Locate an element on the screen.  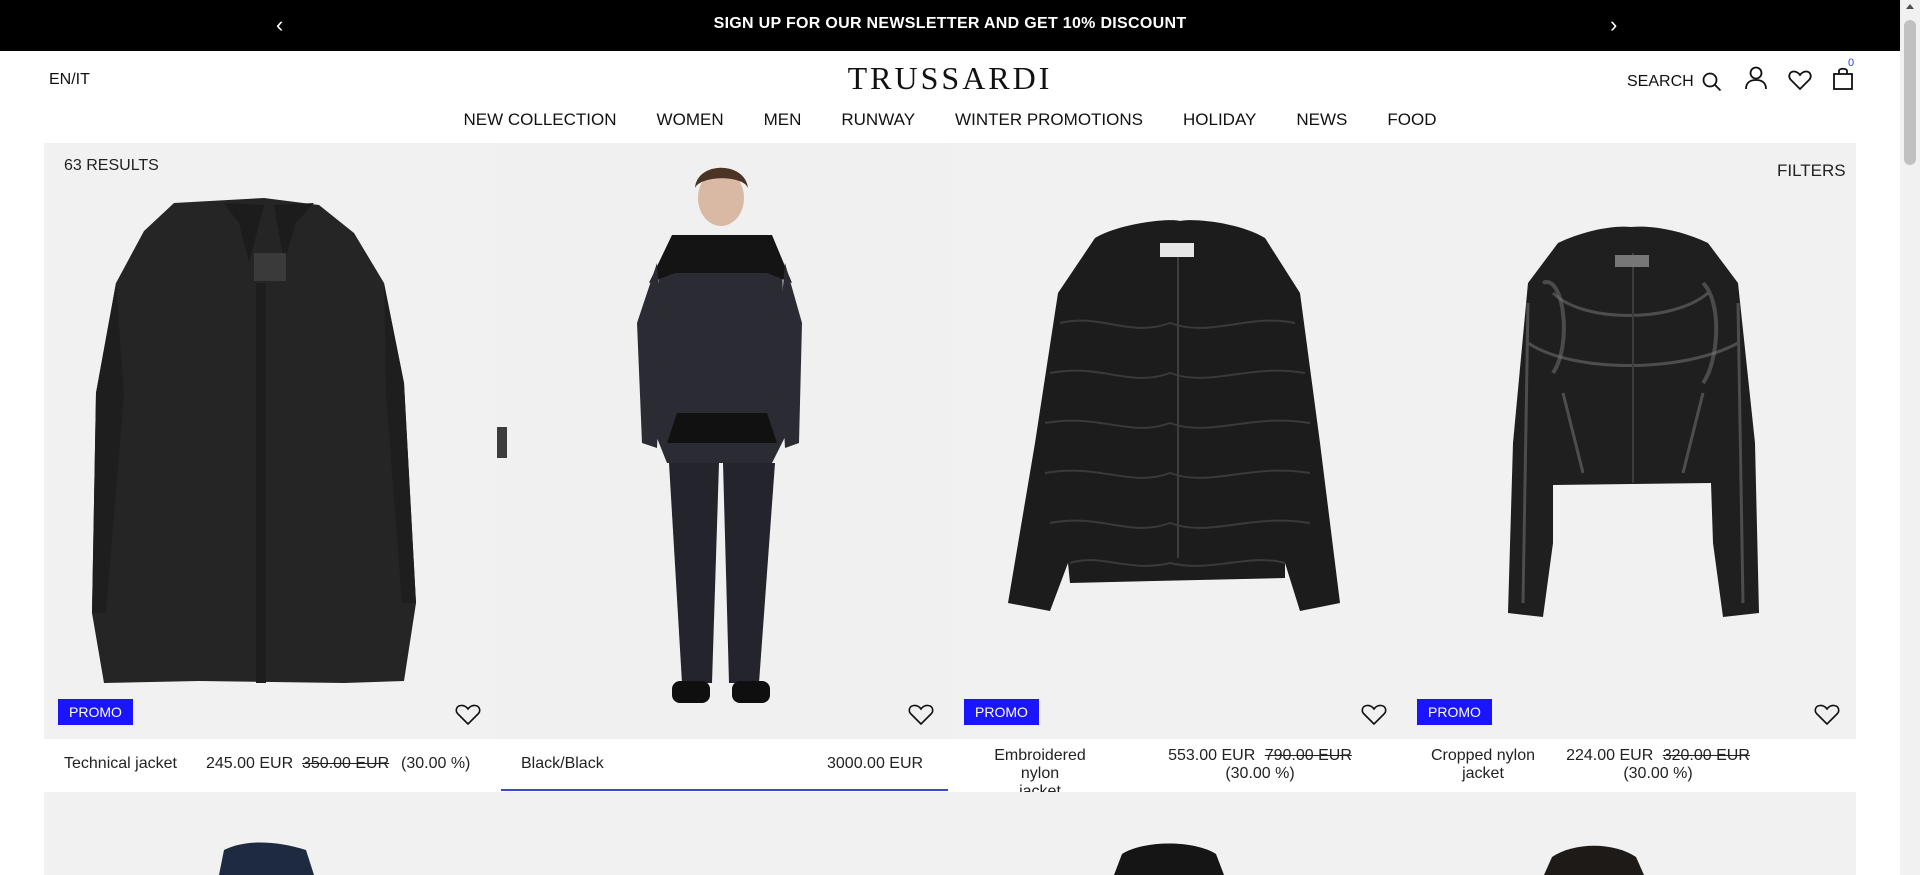
nav-winter-promotions: WINTER PROMOTIONS is located at coordinates (1049, 120).